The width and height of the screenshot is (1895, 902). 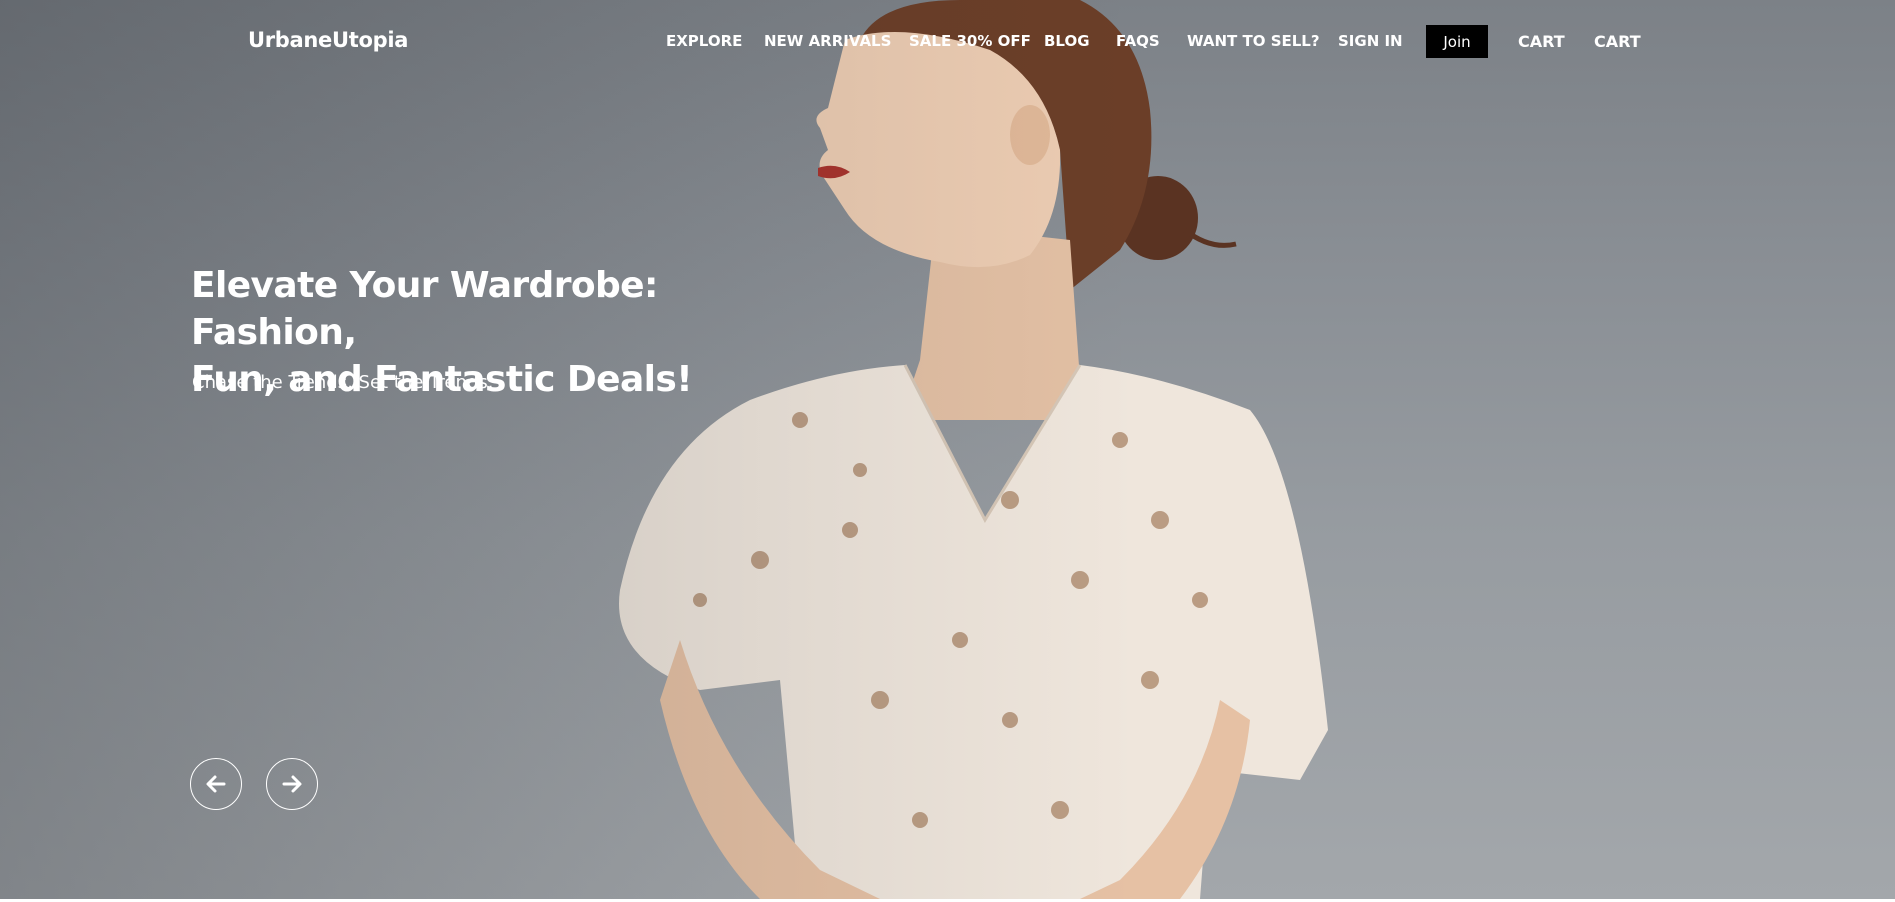 I want to click on join-button: Join, so click(x=1457, y=41).